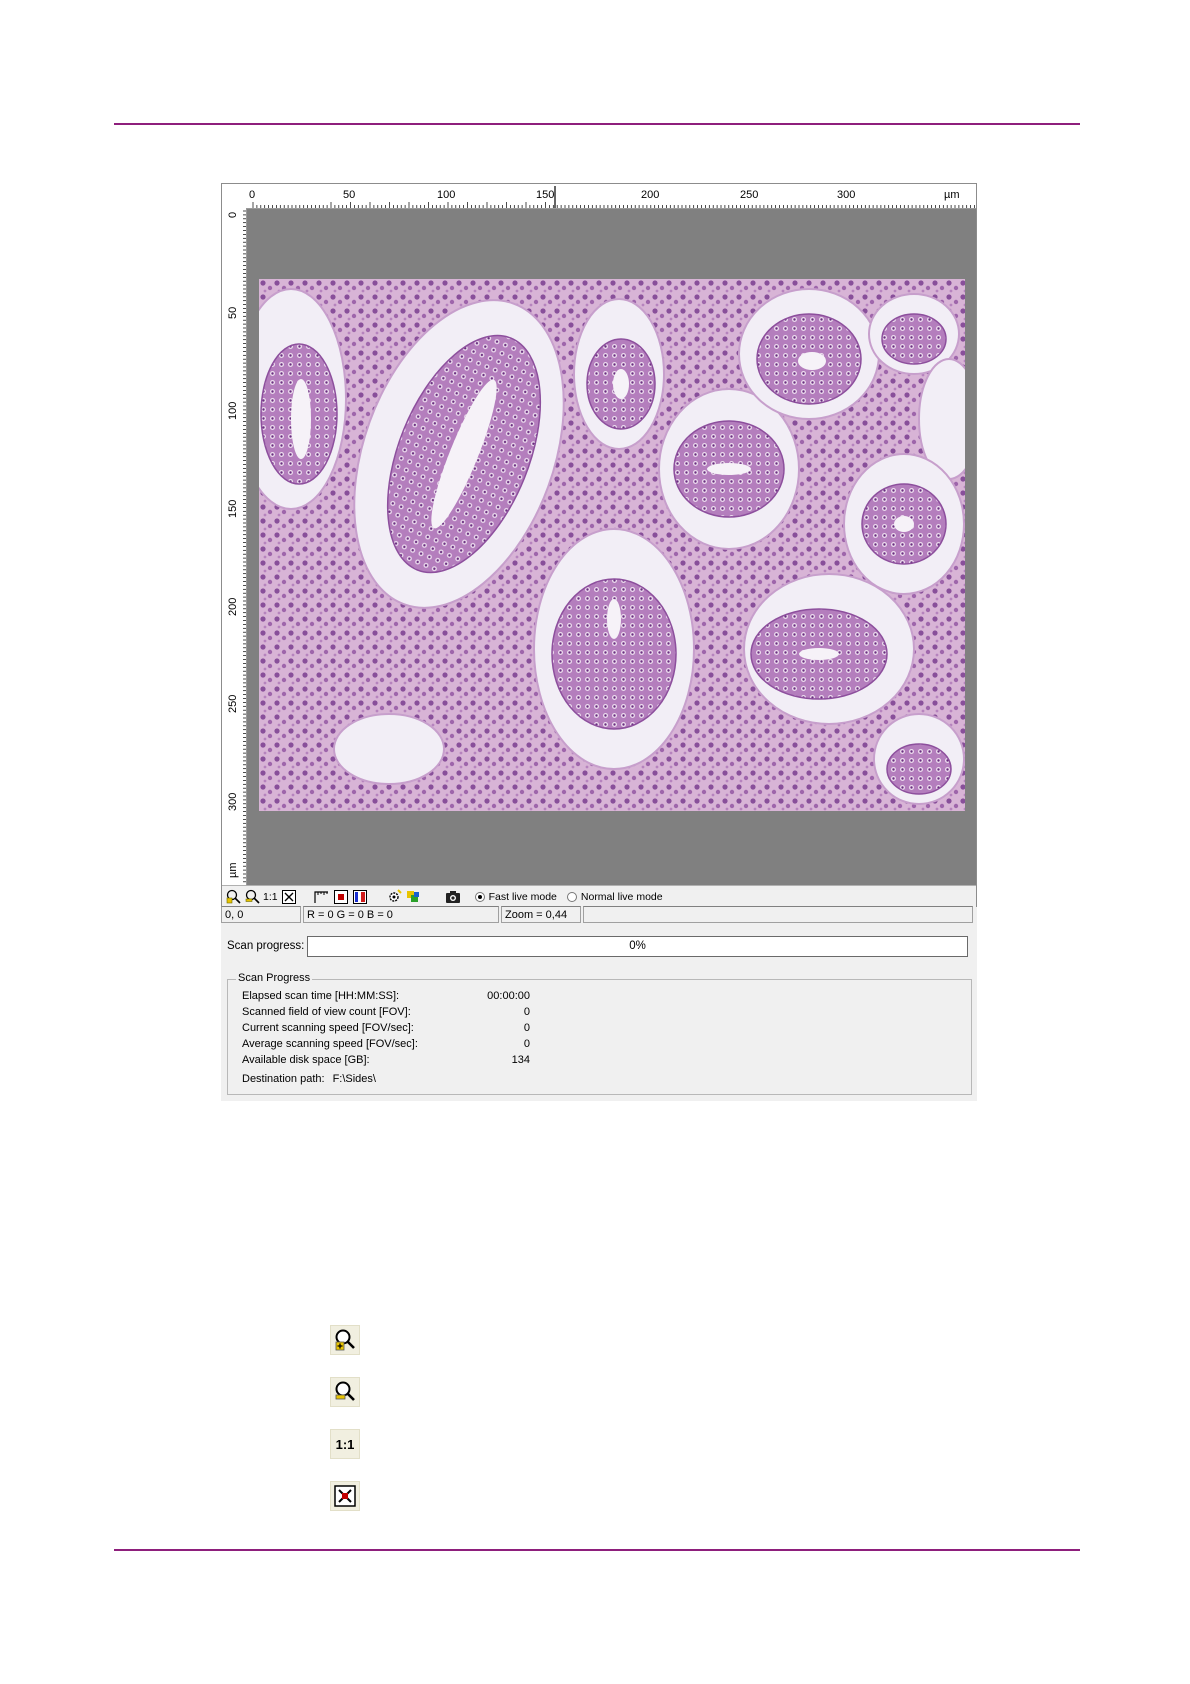 The height and width of the screenshot is (1684, 1190). I want to click on legend-one-to-one-icon: 1:1, so click(345, 1444).